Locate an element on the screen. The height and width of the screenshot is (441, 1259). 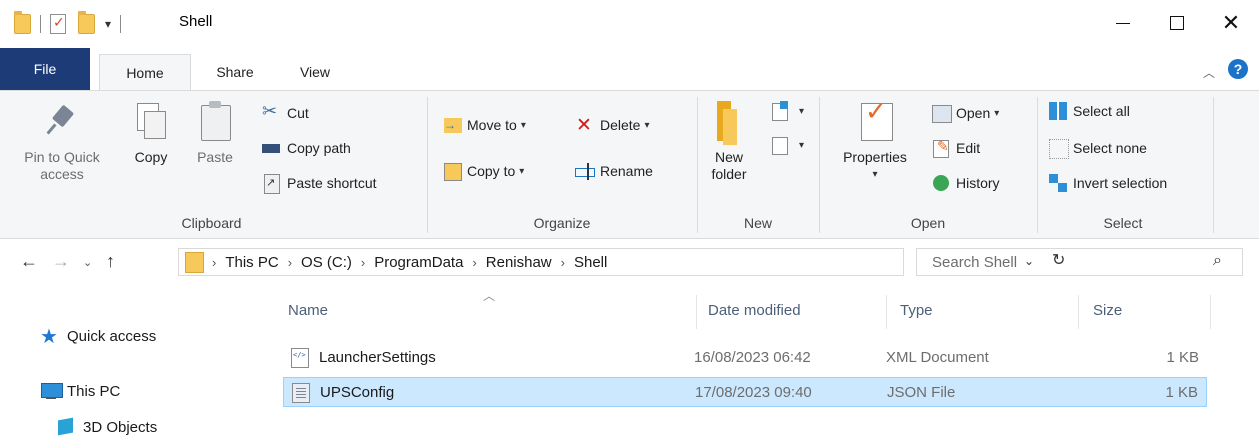
open-icon is located at coordinates (941, 113).